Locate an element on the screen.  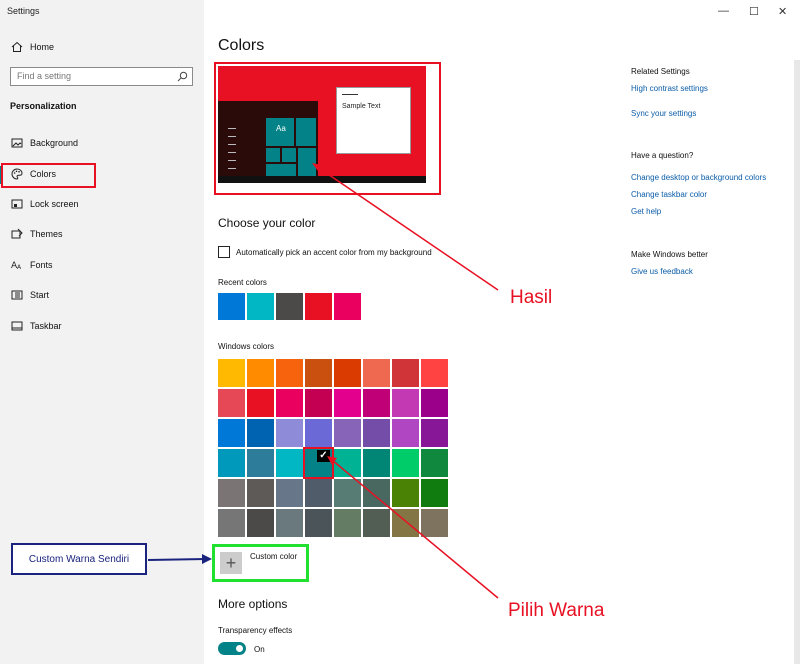
custom-arrowhead is located at coordinates (207, 559).